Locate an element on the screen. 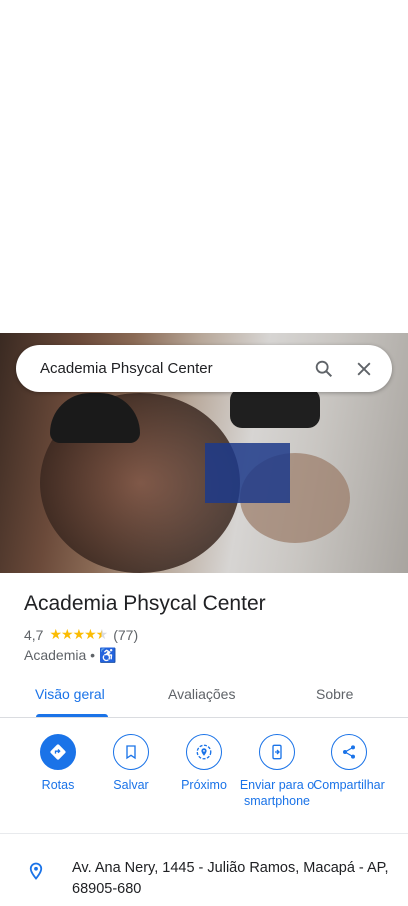 The height and width of the screenshot is (906, 408). search-icon is located at coordinates (324, 369).